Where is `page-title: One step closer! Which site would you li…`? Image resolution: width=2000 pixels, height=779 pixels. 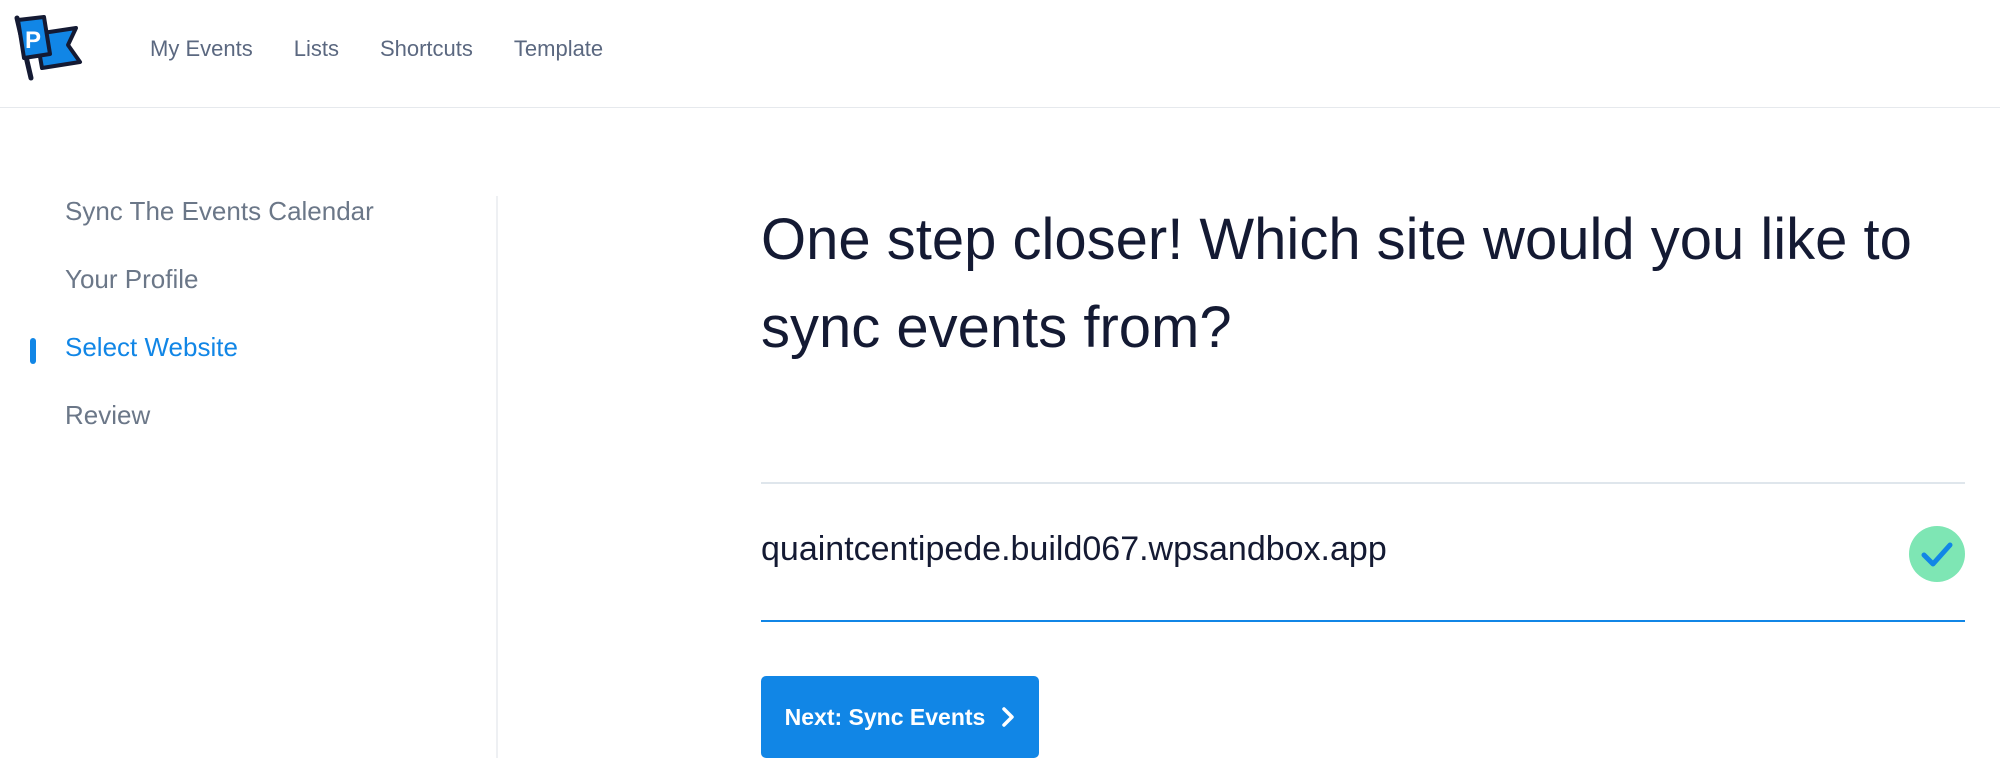
page-title: One step closer! Which site would you li… is located at coordinates (1336, 283).